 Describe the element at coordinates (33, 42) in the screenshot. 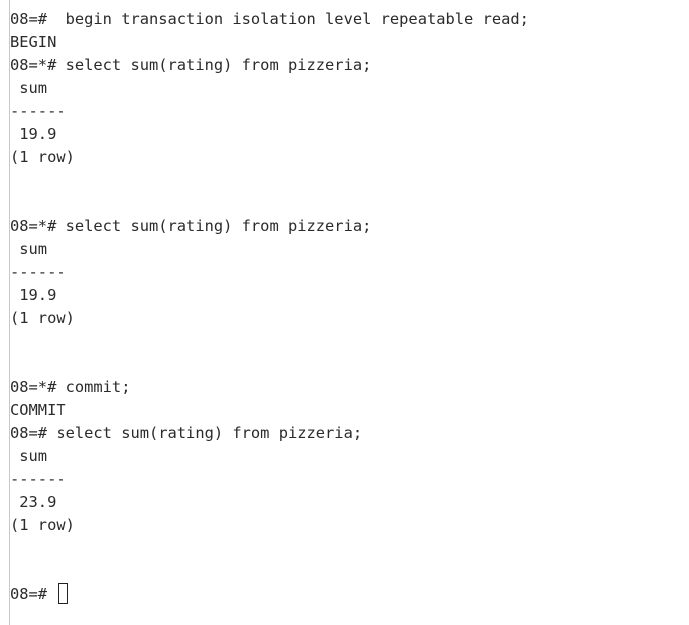

I see `output-line: BEGIN` at that location.